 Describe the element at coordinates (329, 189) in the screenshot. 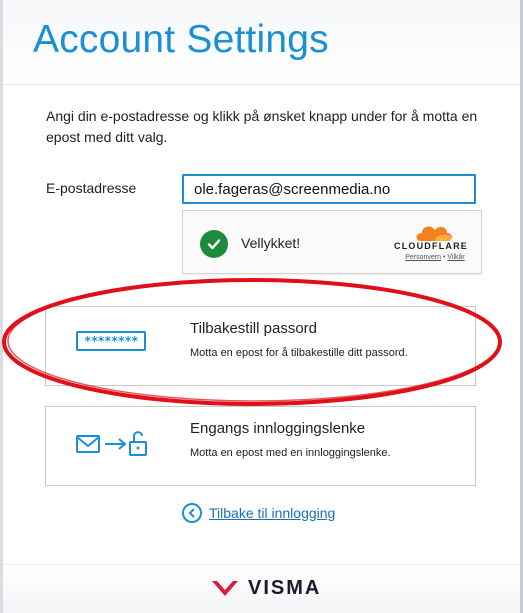

I see `email-input` at that location.